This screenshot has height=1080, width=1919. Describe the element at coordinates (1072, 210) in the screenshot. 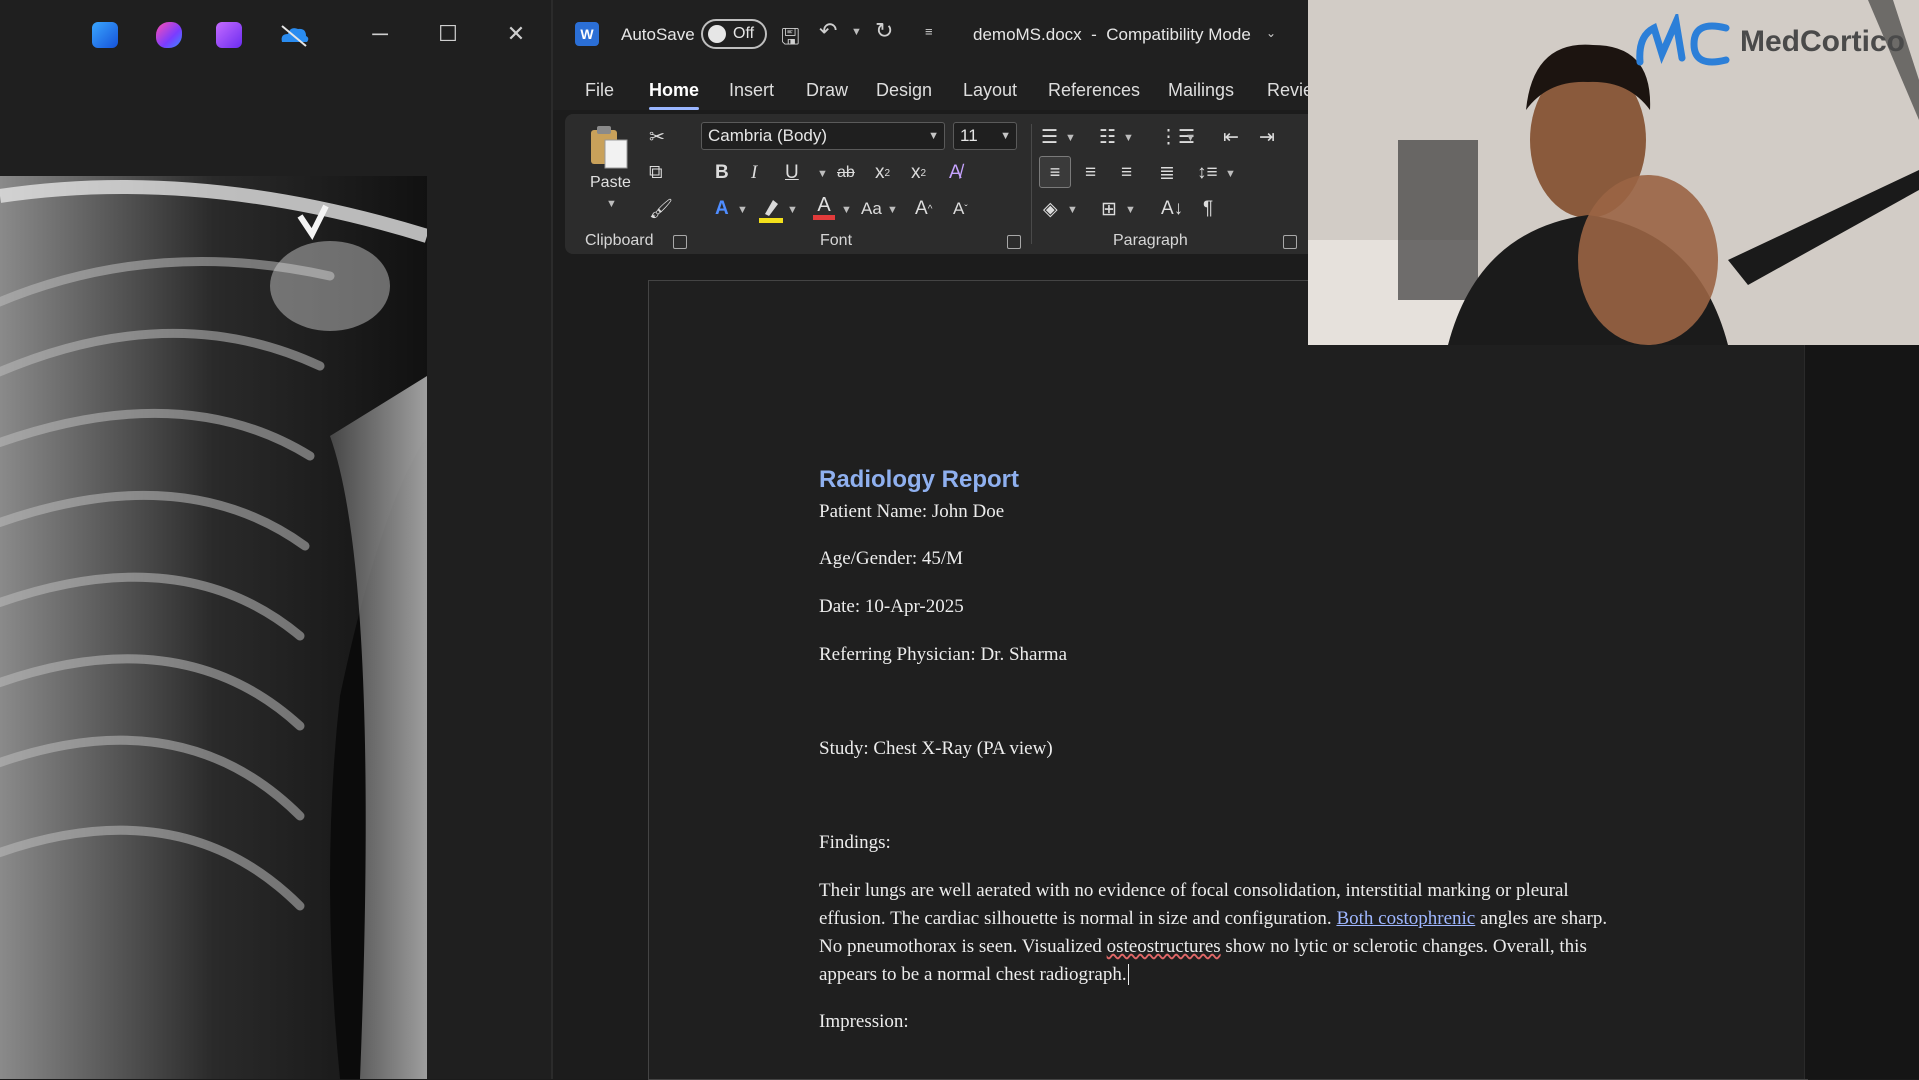

I see `shading-dropdown-icon: ▼` at that location.